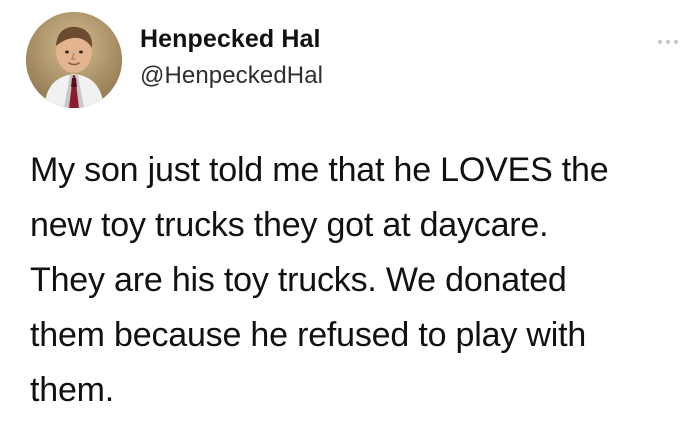 This screenshot has width=700, height=441. I want to click on author-display-name: Henpecked Hal, so click(231, 39).